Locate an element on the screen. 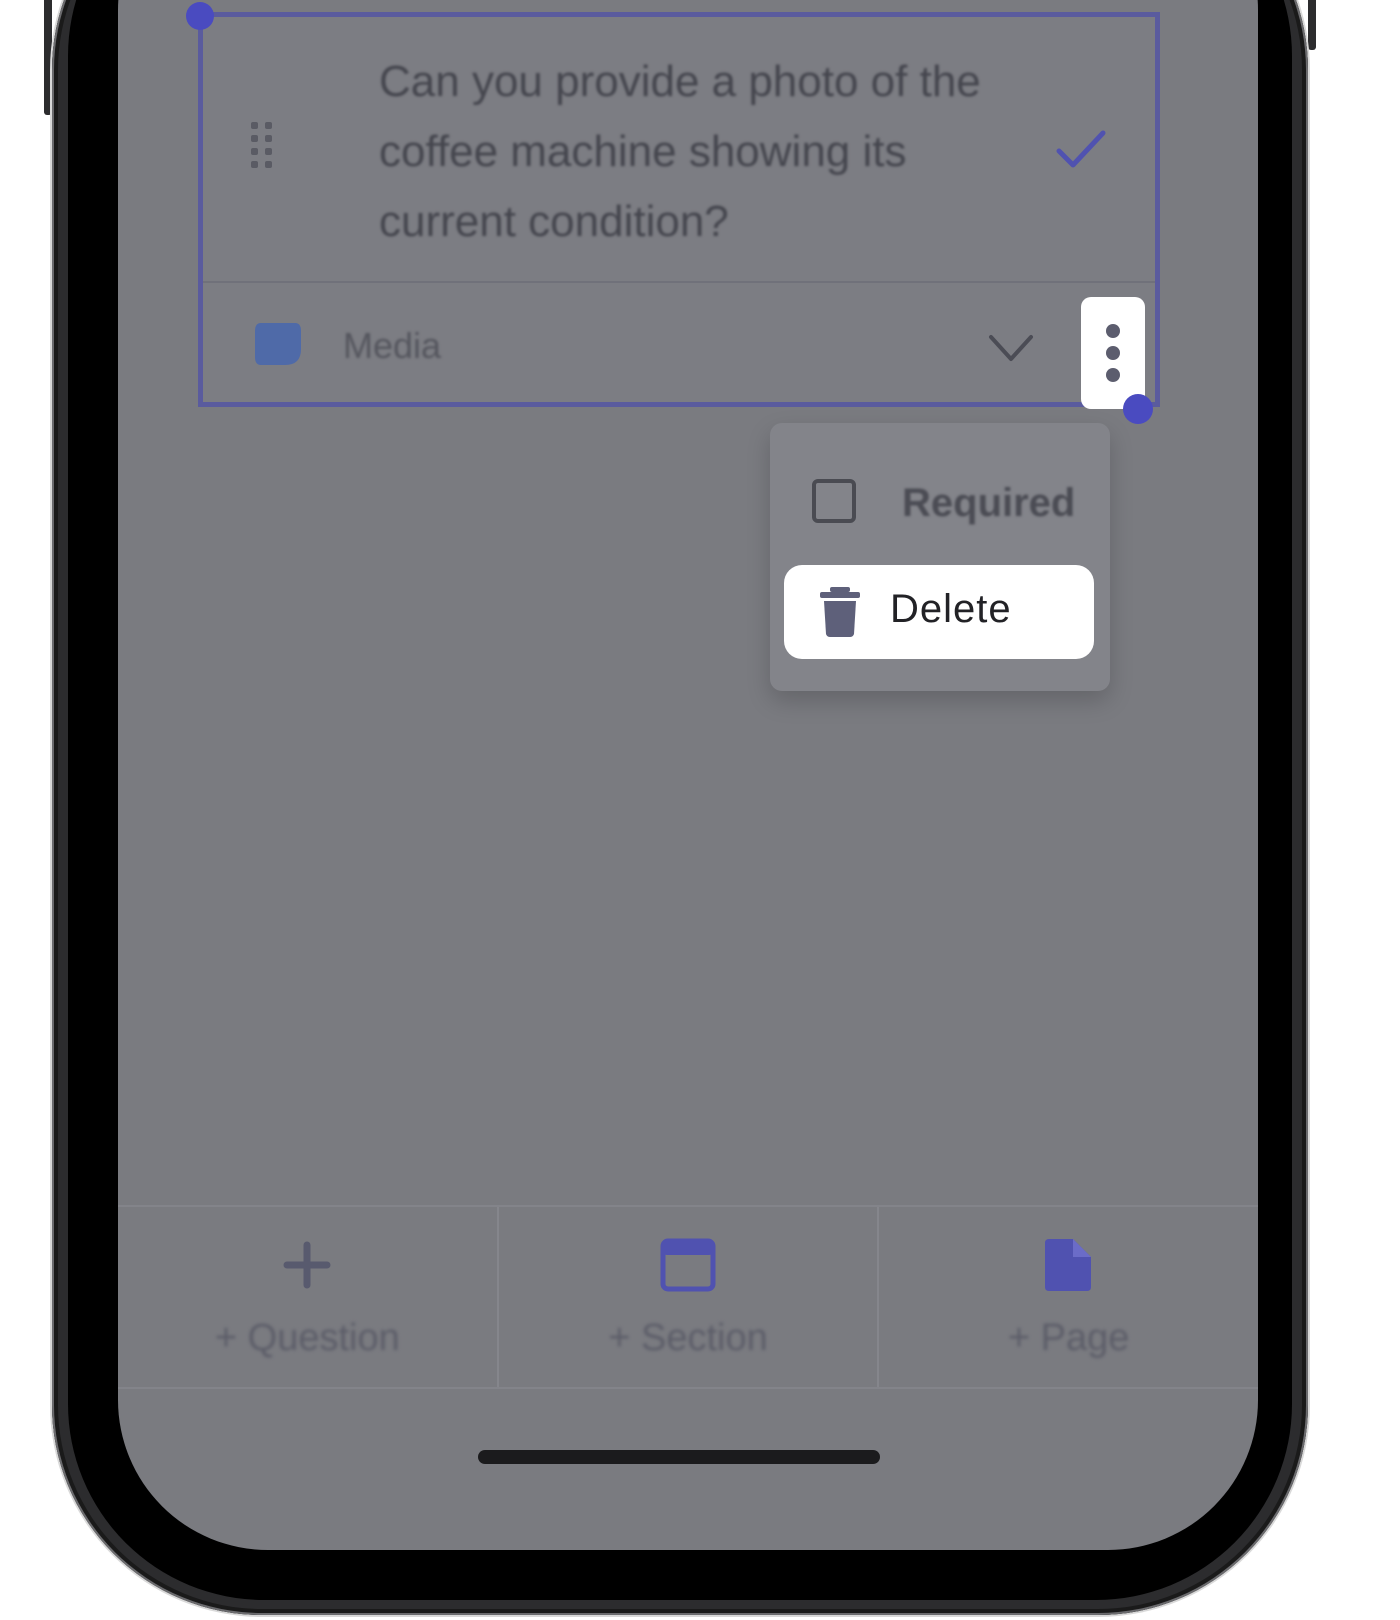  delete-label: Delete is located at coordinates (951, 609).